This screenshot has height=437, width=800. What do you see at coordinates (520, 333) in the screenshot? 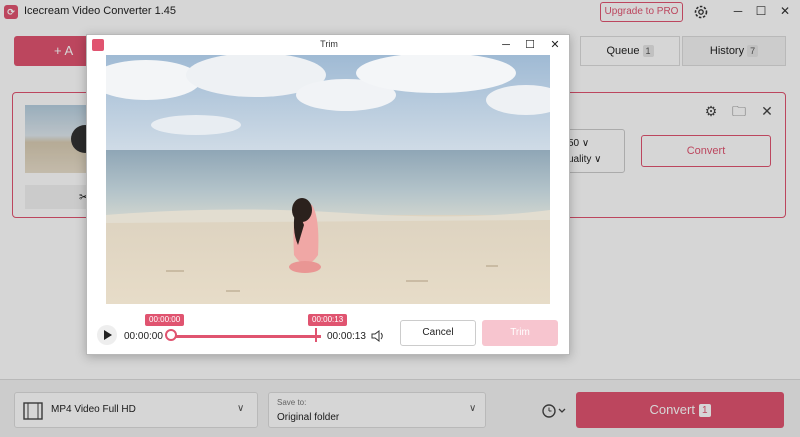
I see `trim-button: Trim` at bounding box center [520, 333].